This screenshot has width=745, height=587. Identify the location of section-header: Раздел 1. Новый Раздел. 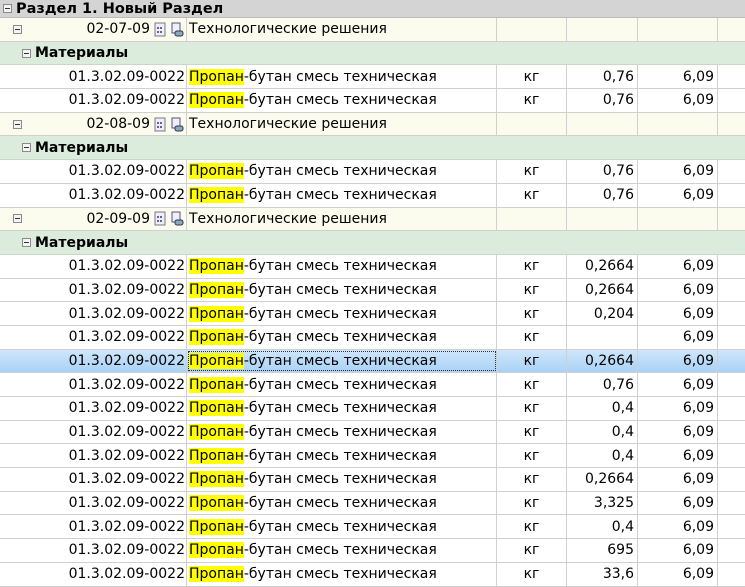
(372, 9).